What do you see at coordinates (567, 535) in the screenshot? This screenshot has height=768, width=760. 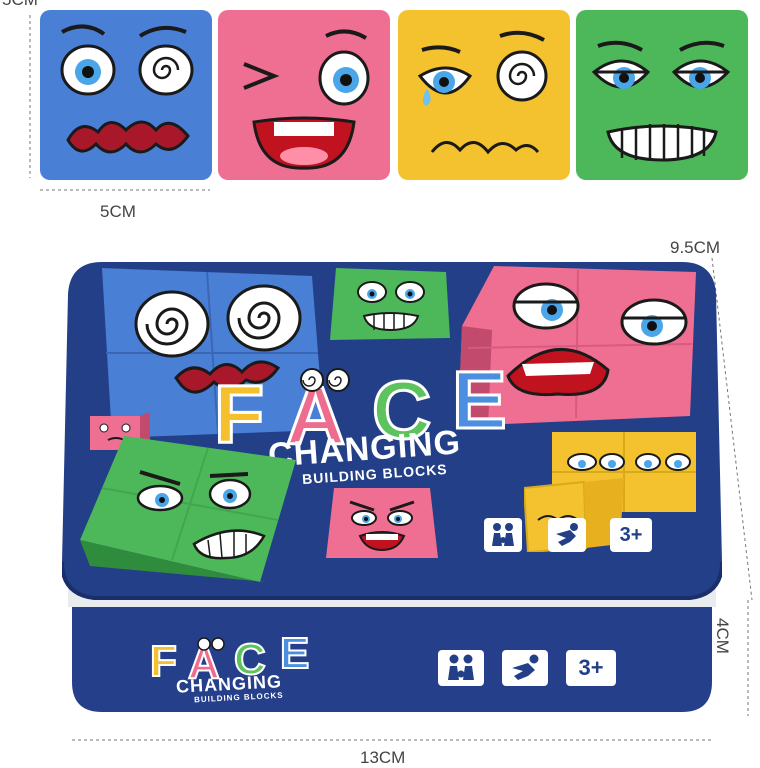 I see `lid-play-icon` at bounding box center [567, 535].